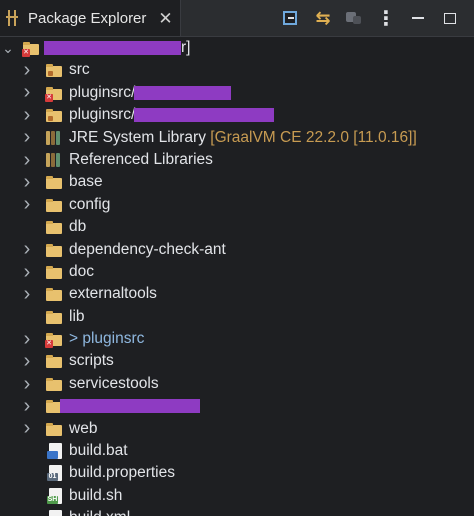 This screenshot has height=516, width=474. What do you see at coordinates (98, 451) in the screenshot?
I see `tree-item-label: build.bat` at bounding box center [98, 451].